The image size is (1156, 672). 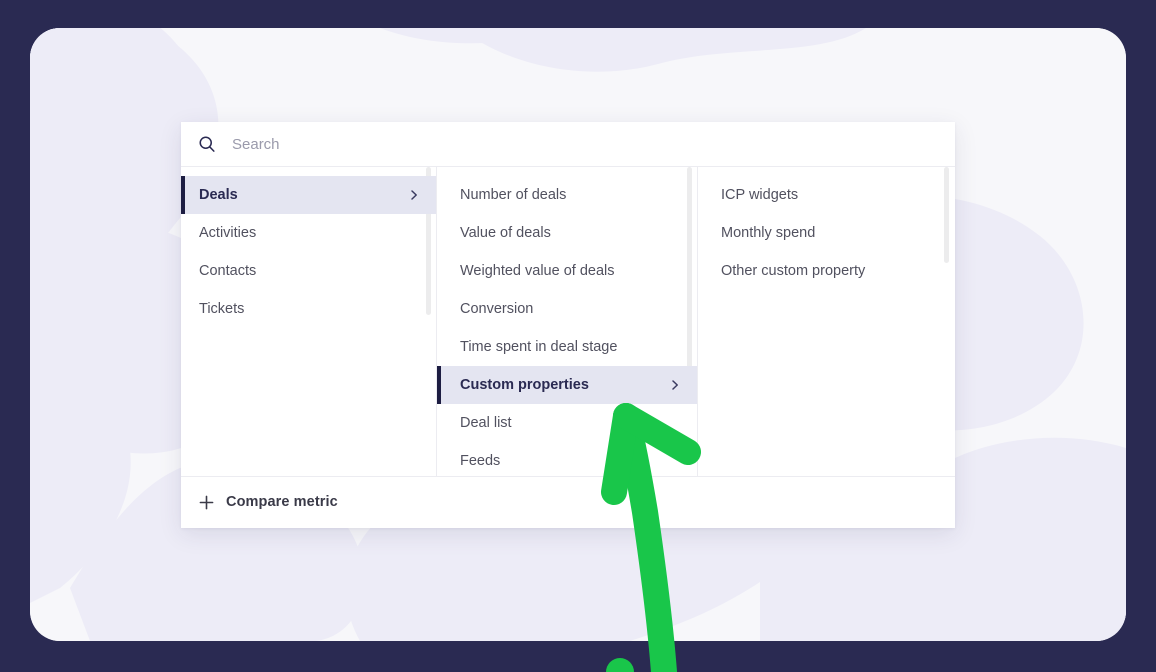 I want to click on menu-item-label: ICP widgets, so click(x=760, y=195).